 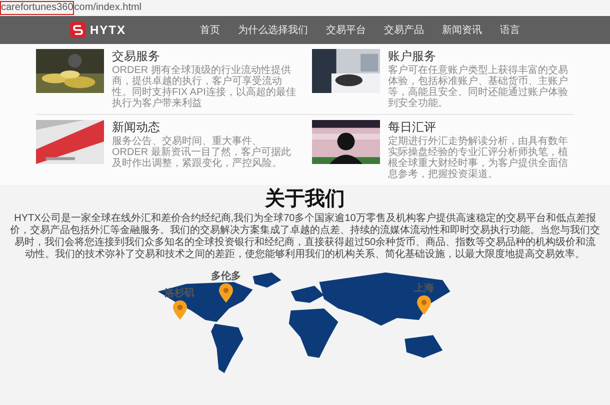 What do you see at coordinates (225, 276) in the screenshot?
I see `city-label: 多伦多` at bounding box center [225, 276].